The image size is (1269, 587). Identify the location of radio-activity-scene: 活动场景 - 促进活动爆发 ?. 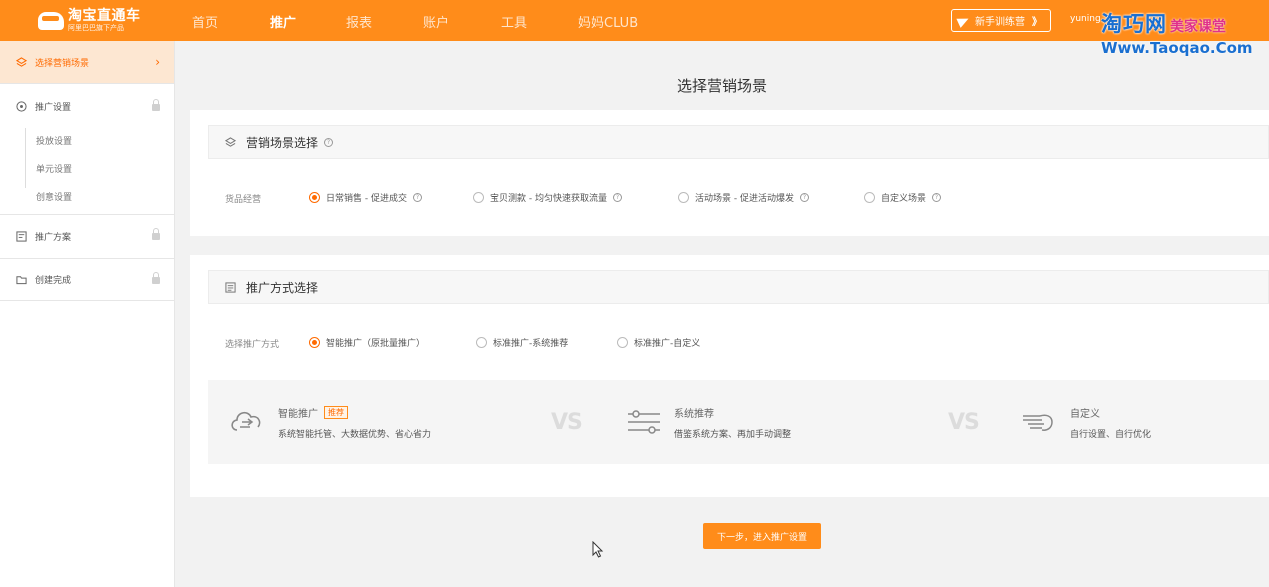
(743, 197).